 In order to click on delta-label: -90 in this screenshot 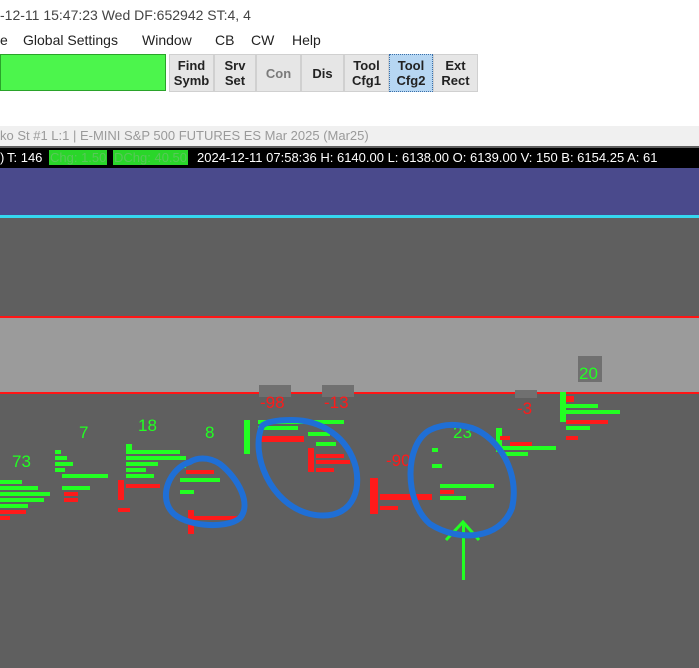, I will do `click(398, 460)`.